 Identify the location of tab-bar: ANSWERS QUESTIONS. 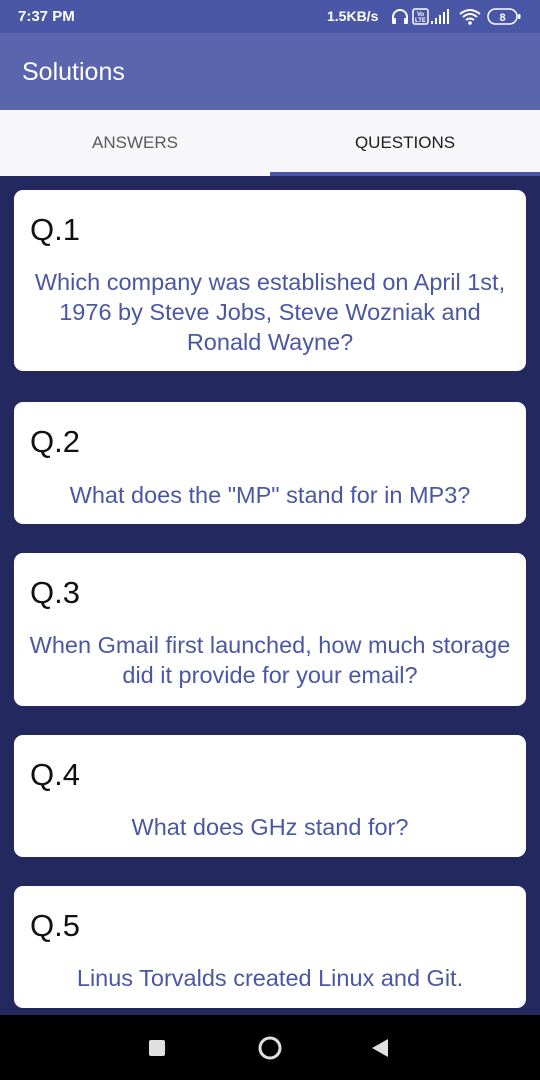
(270, 143).